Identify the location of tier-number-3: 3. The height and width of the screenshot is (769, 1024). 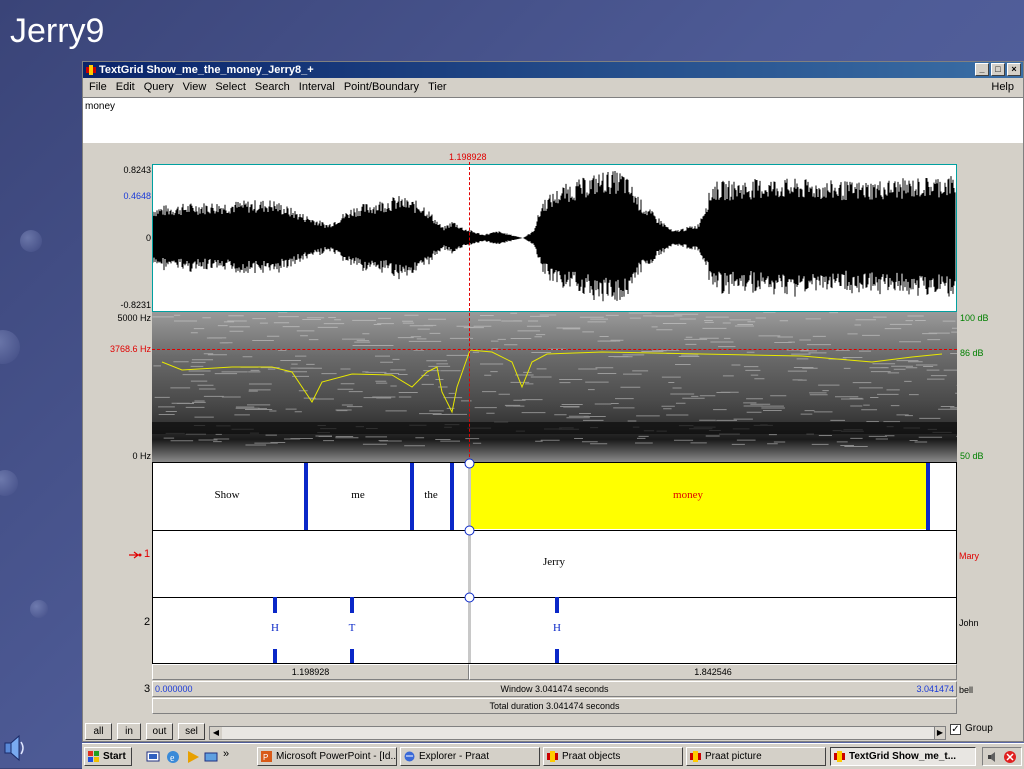
(147, 689).